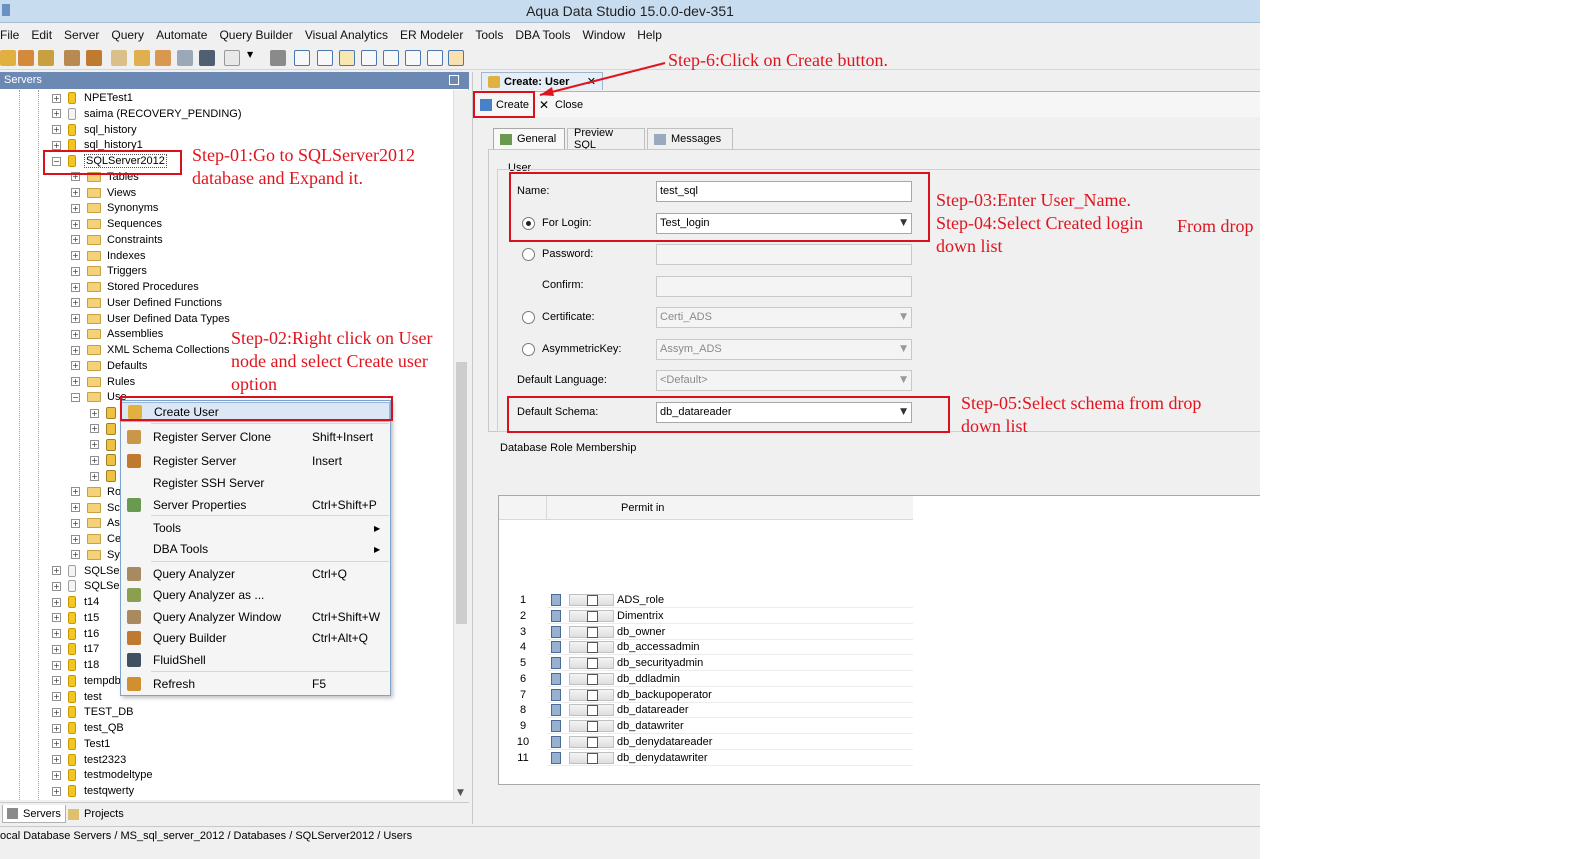 This screenshot has width=1594, height=859. I want to click on table-row: 7 db_backupoperator, so click(706, 695).